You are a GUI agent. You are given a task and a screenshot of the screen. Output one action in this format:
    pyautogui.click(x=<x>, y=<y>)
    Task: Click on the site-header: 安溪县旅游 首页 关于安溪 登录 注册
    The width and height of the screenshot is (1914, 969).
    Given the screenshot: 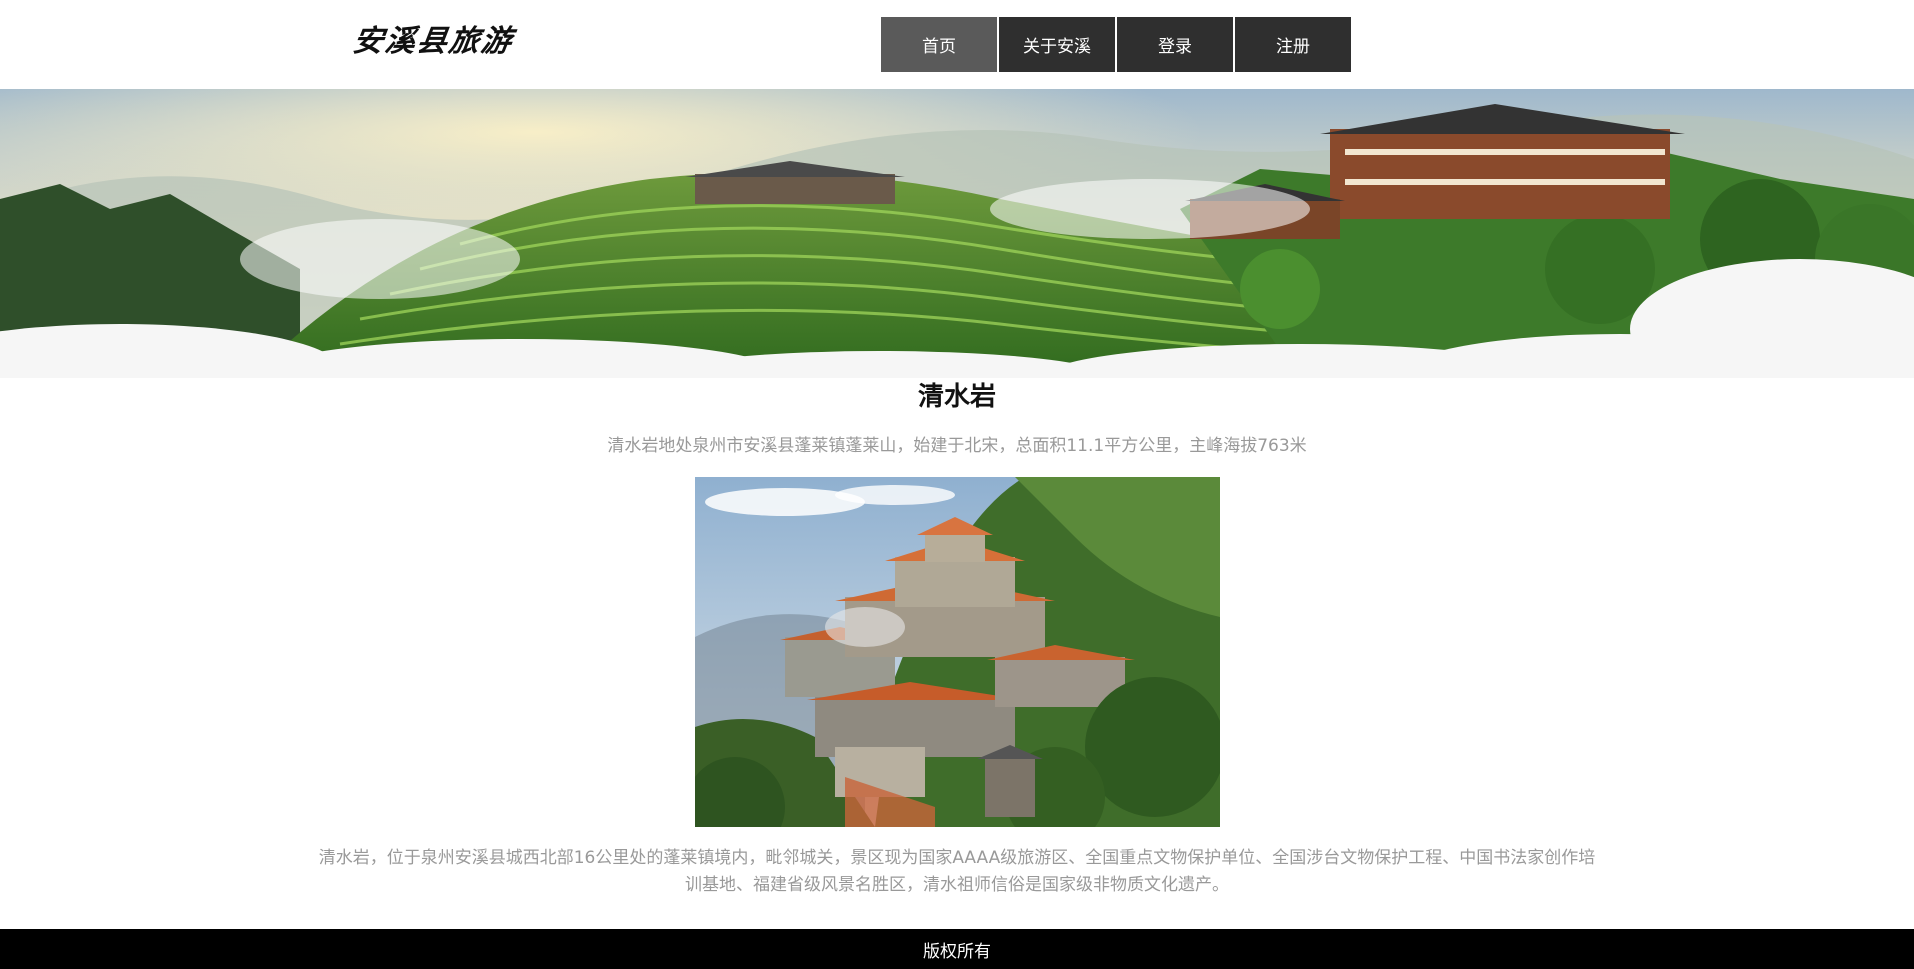 What is the action you would take?
    pyautogui.click(x=957, y=44)
    